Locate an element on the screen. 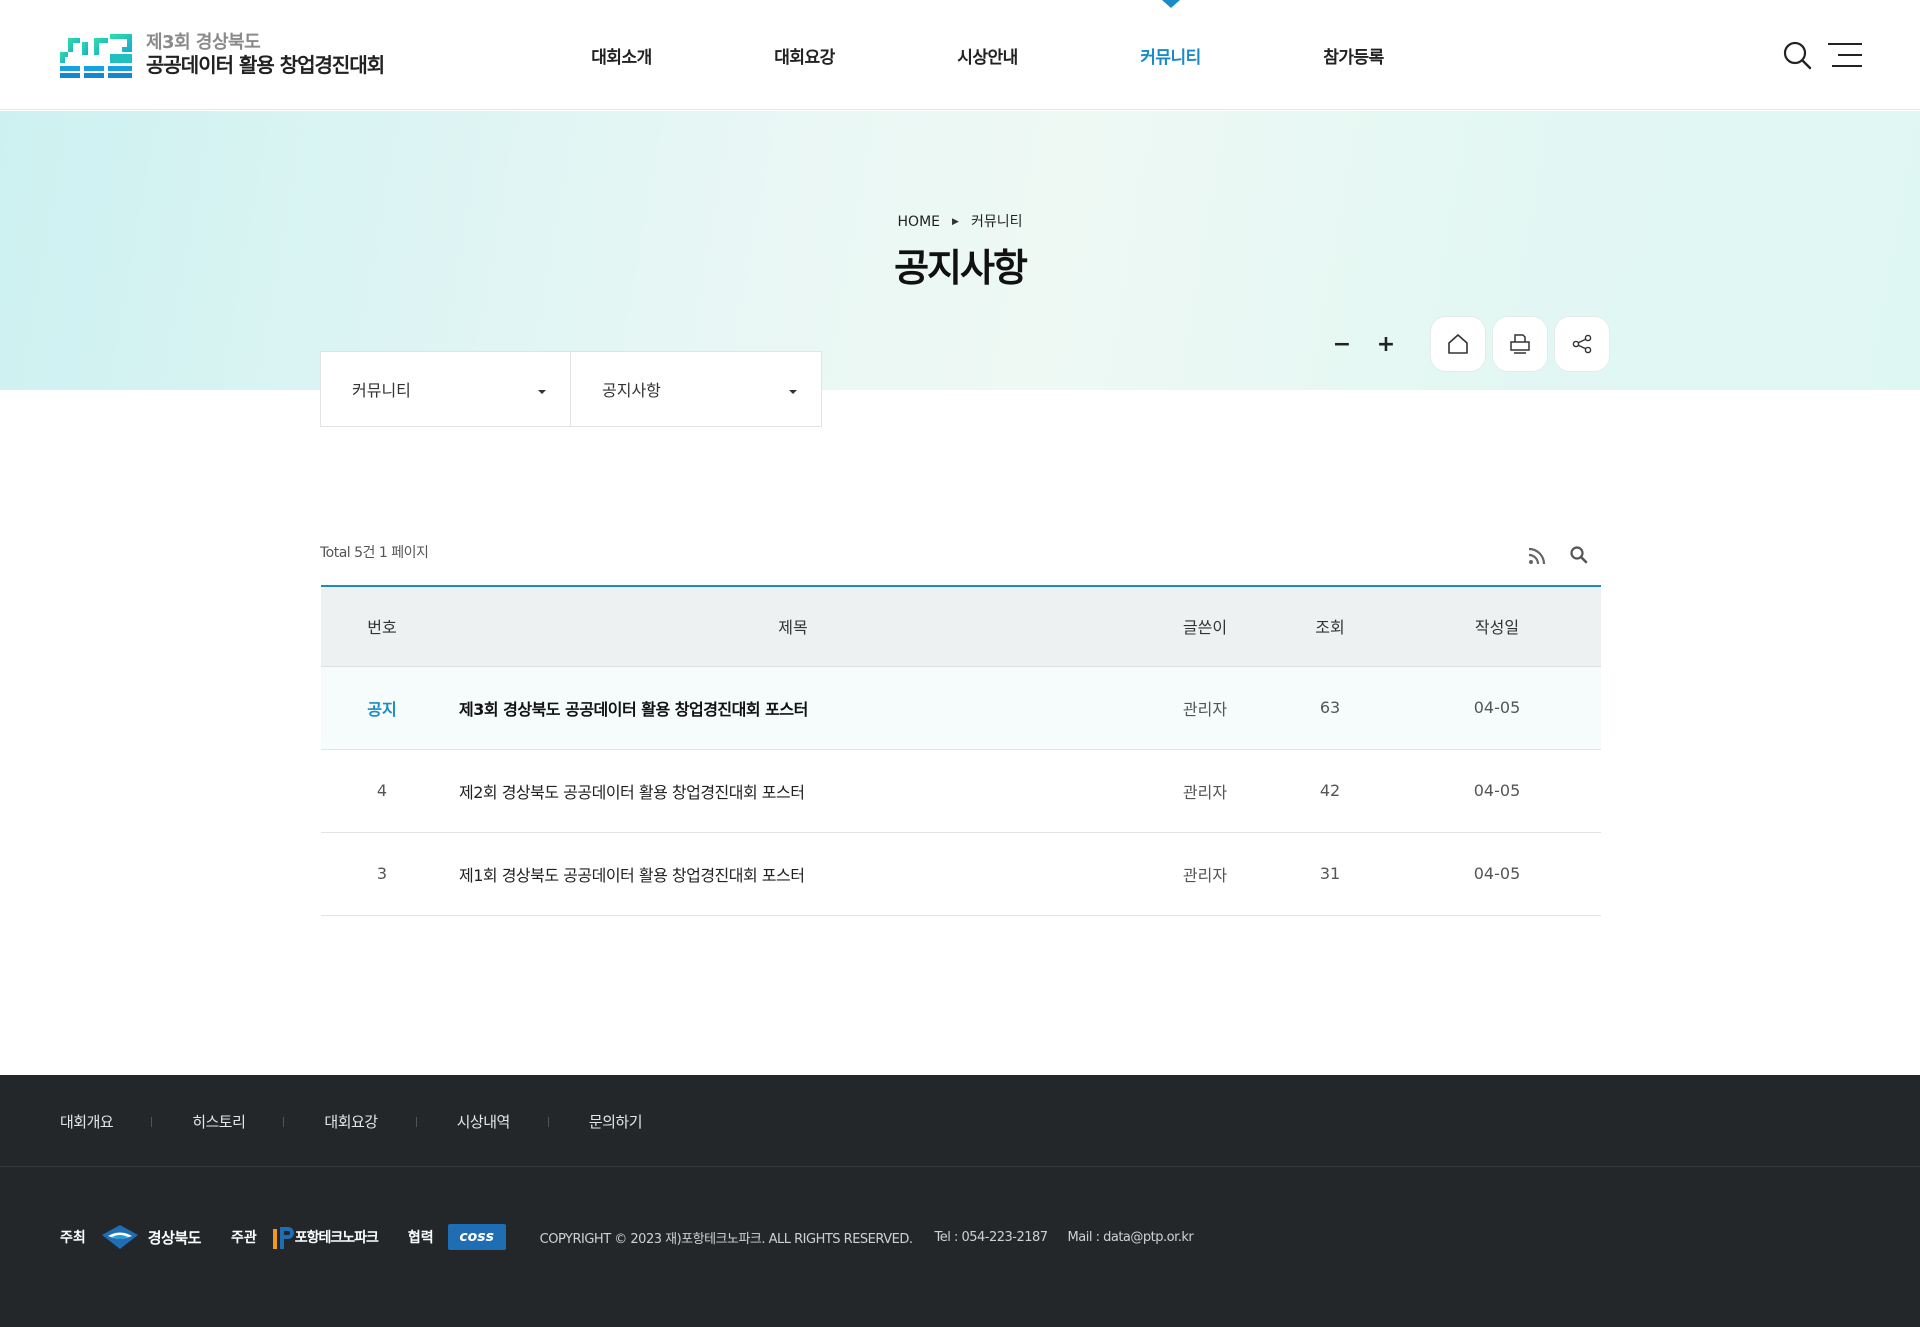 This screenshot has height=1327, width=1920. table-header-row: 번호 제목 글쓴이 조회 작성일 is located at coordinates (961, 626).